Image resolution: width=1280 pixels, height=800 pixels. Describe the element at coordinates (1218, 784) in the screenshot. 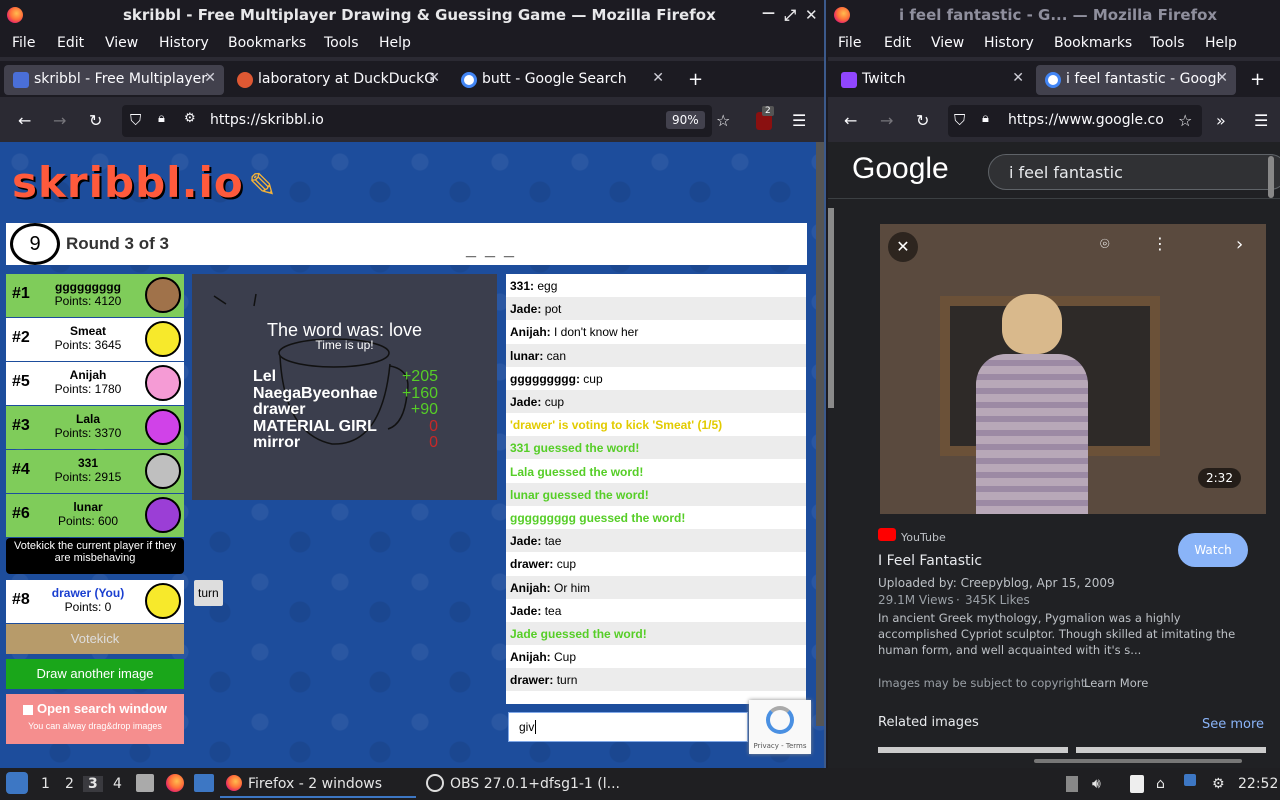

I see `settings-icon: ⚙` at that location.